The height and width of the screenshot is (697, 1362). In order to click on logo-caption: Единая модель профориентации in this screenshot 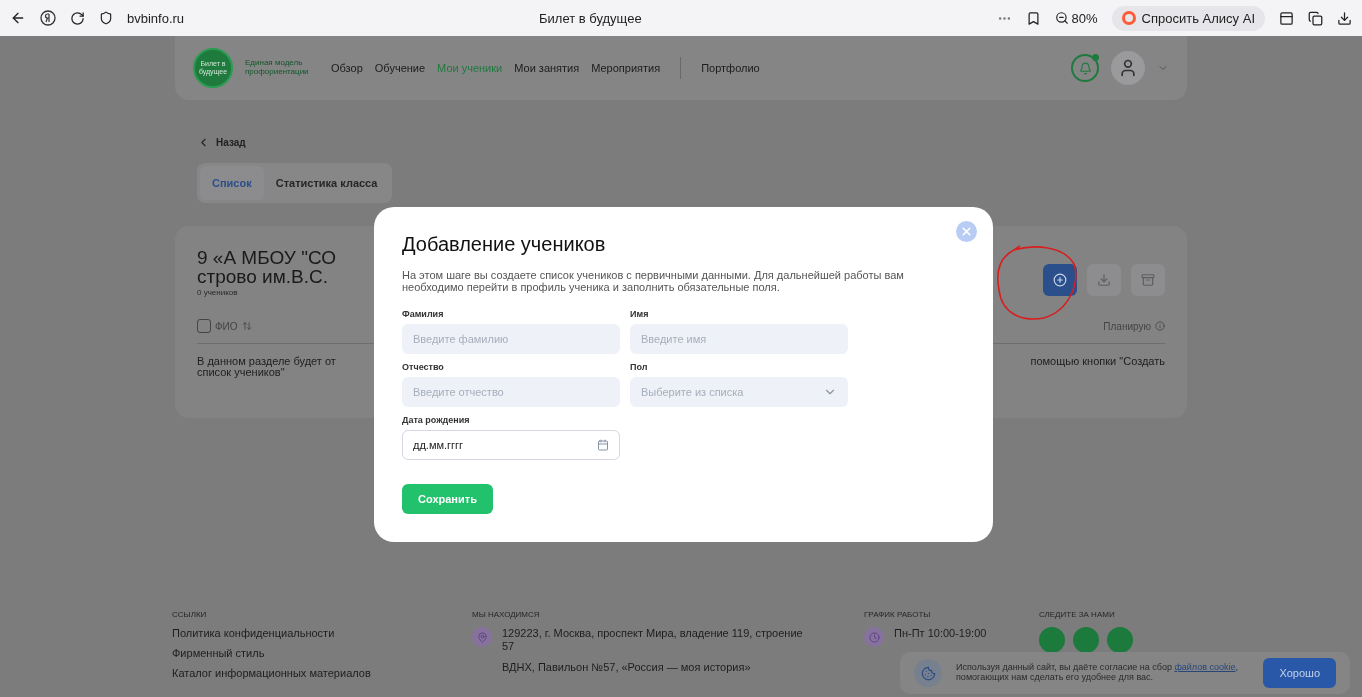, I will do `click(277, 68)`.